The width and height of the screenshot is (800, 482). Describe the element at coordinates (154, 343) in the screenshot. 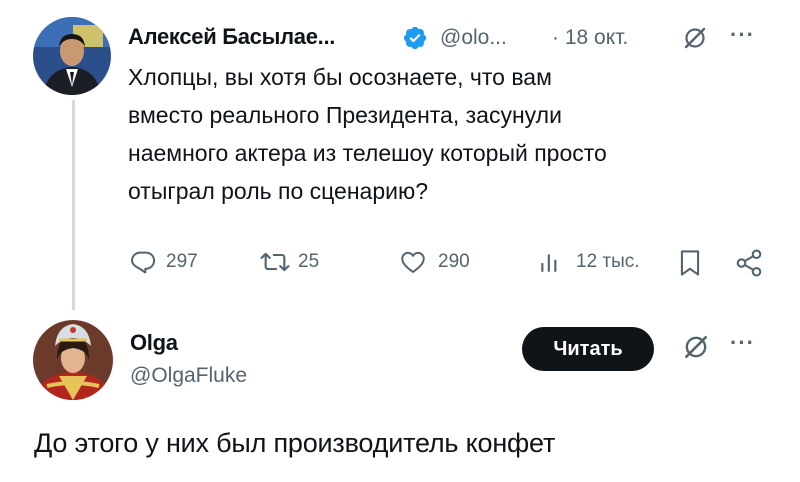

I see `author-name: Olga` at that location.